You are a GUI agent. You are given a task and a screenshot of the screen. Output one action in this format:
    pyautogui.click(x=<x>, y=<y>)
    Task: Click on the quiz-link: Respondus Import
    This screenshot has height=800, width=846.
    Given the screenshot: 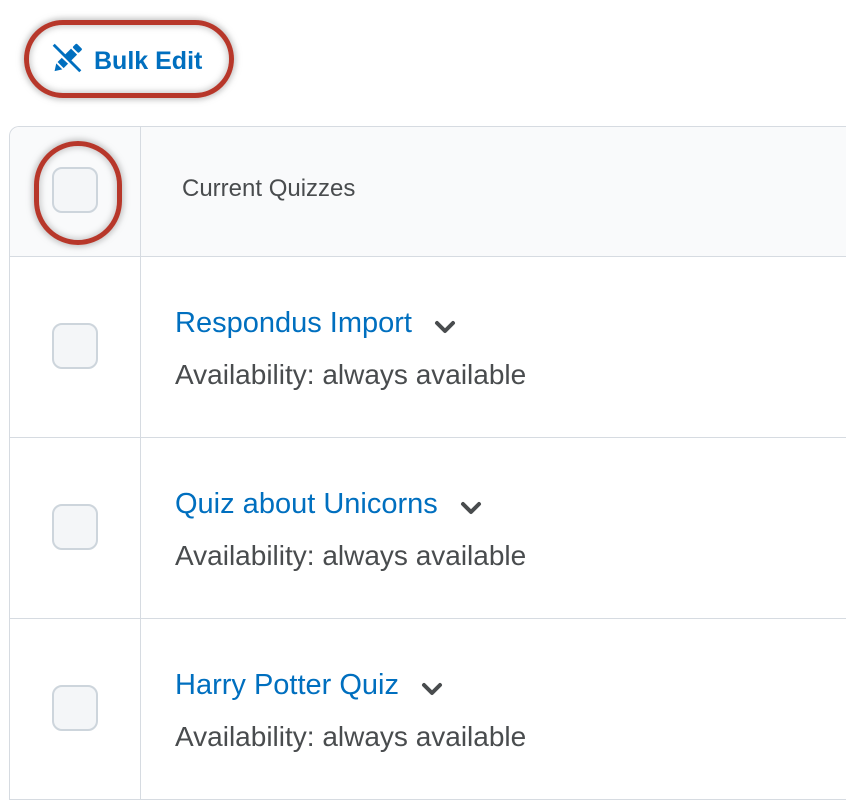 What is the action you would take?
    pyautogui.click(x=293, y=323)
    